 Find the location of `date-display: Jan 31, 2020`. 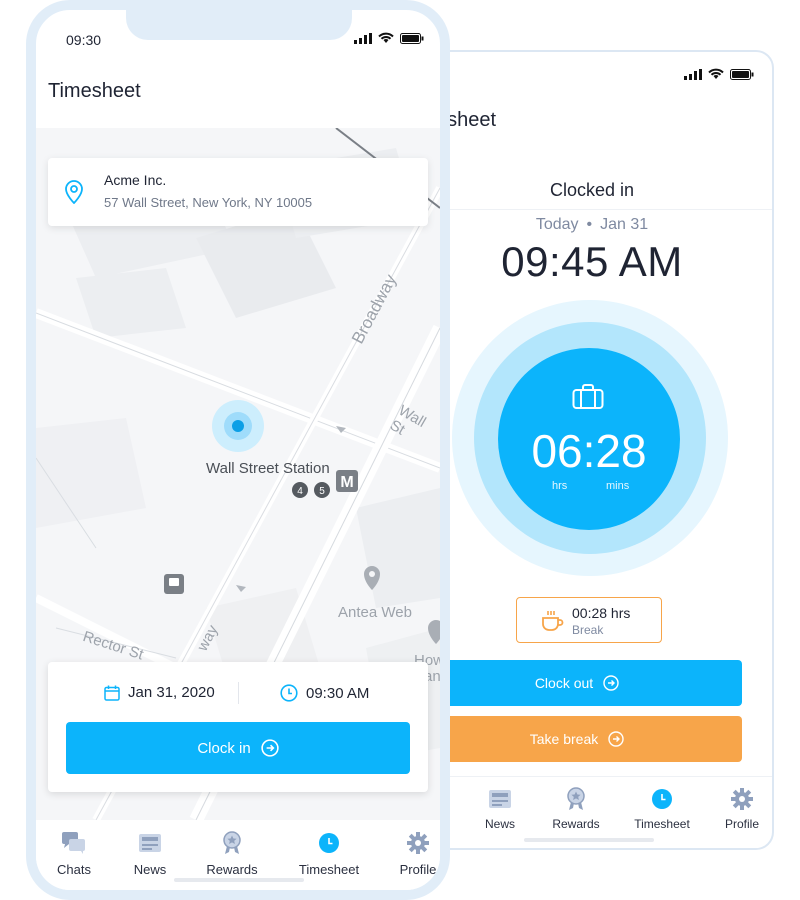

date-display: Jan 31, 2020 is located at coordinates (159, 692).